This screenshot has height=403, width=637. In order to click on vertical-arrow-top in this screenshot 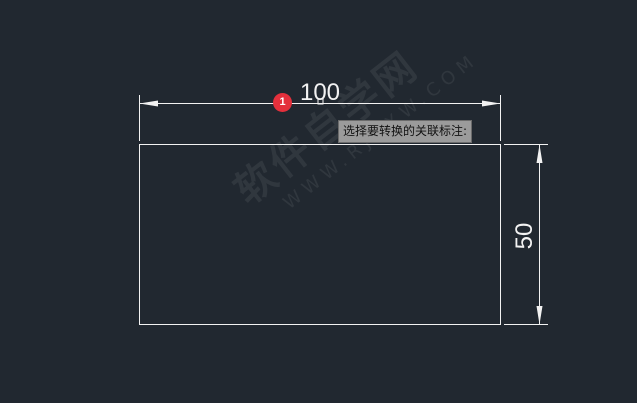, I will do `click(539, 153)`.